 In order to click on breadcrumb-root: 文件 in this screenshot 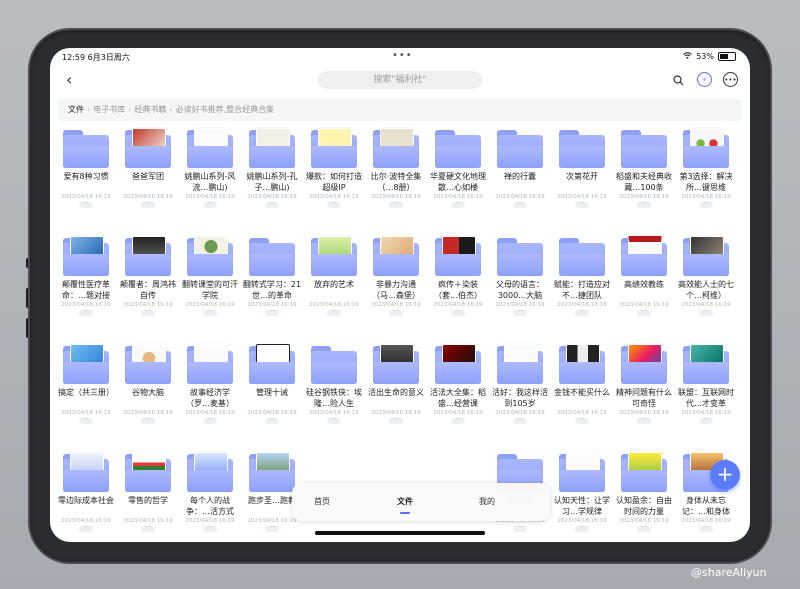, I will do `click(76, 109)`.